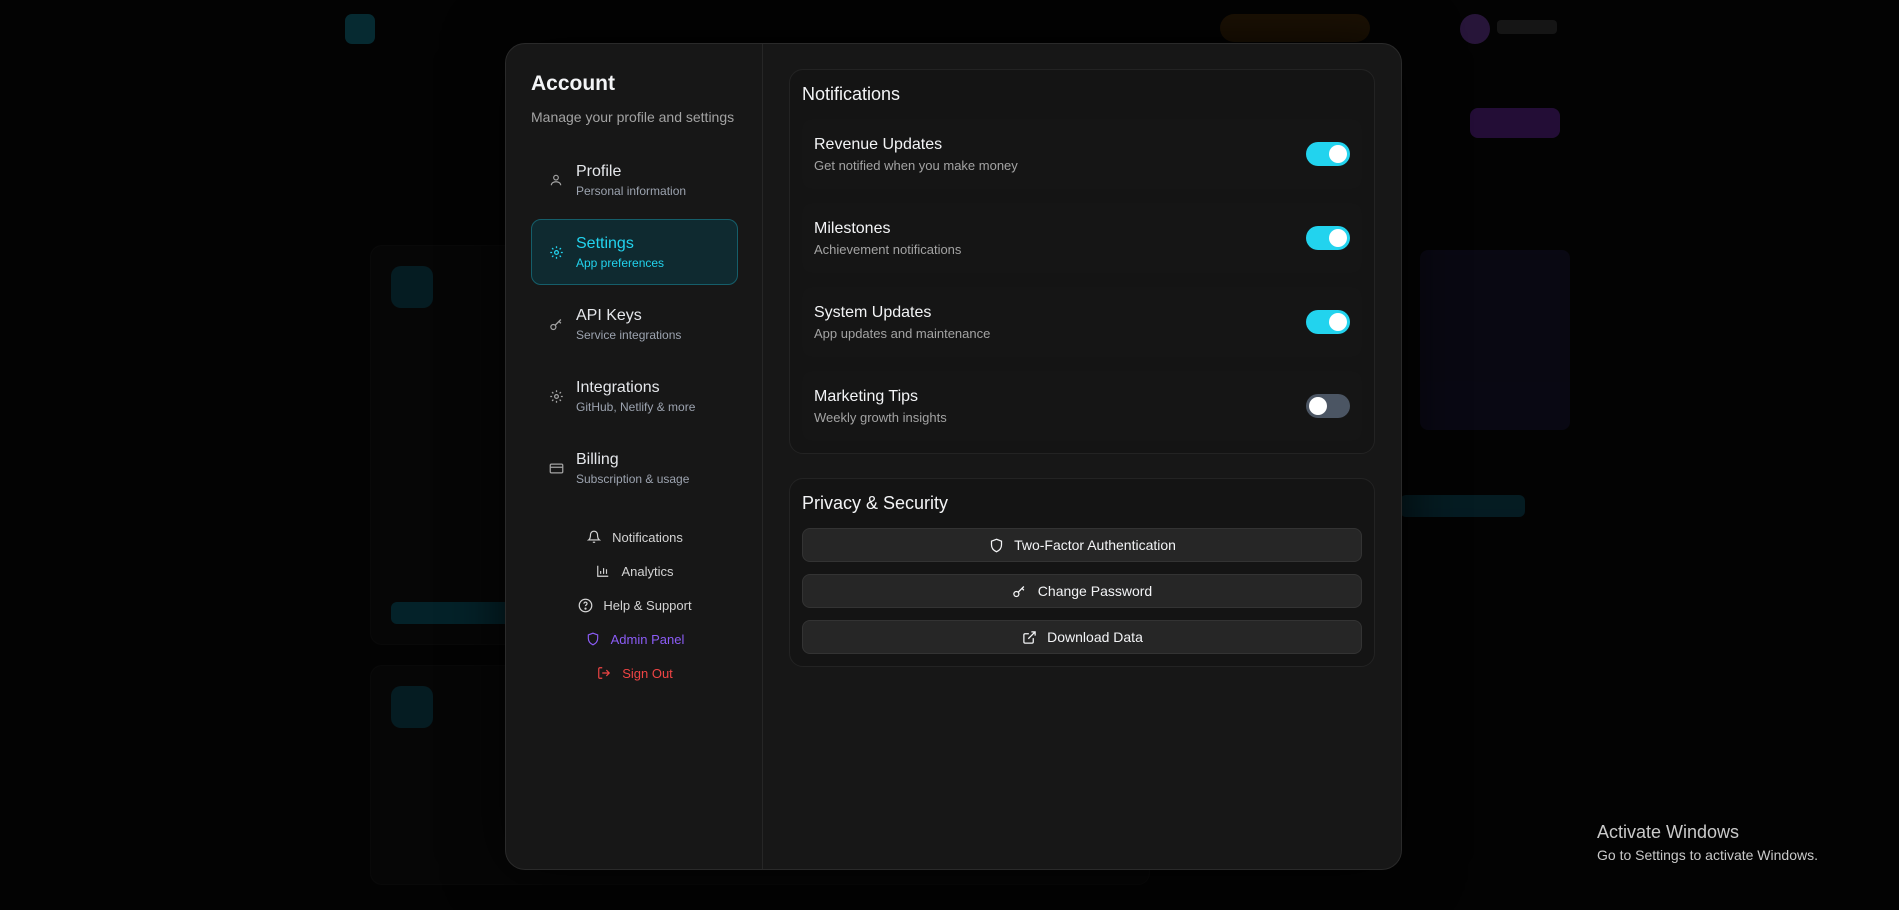  I want to click on download-data-button: Download Data, so click(1082, 637).